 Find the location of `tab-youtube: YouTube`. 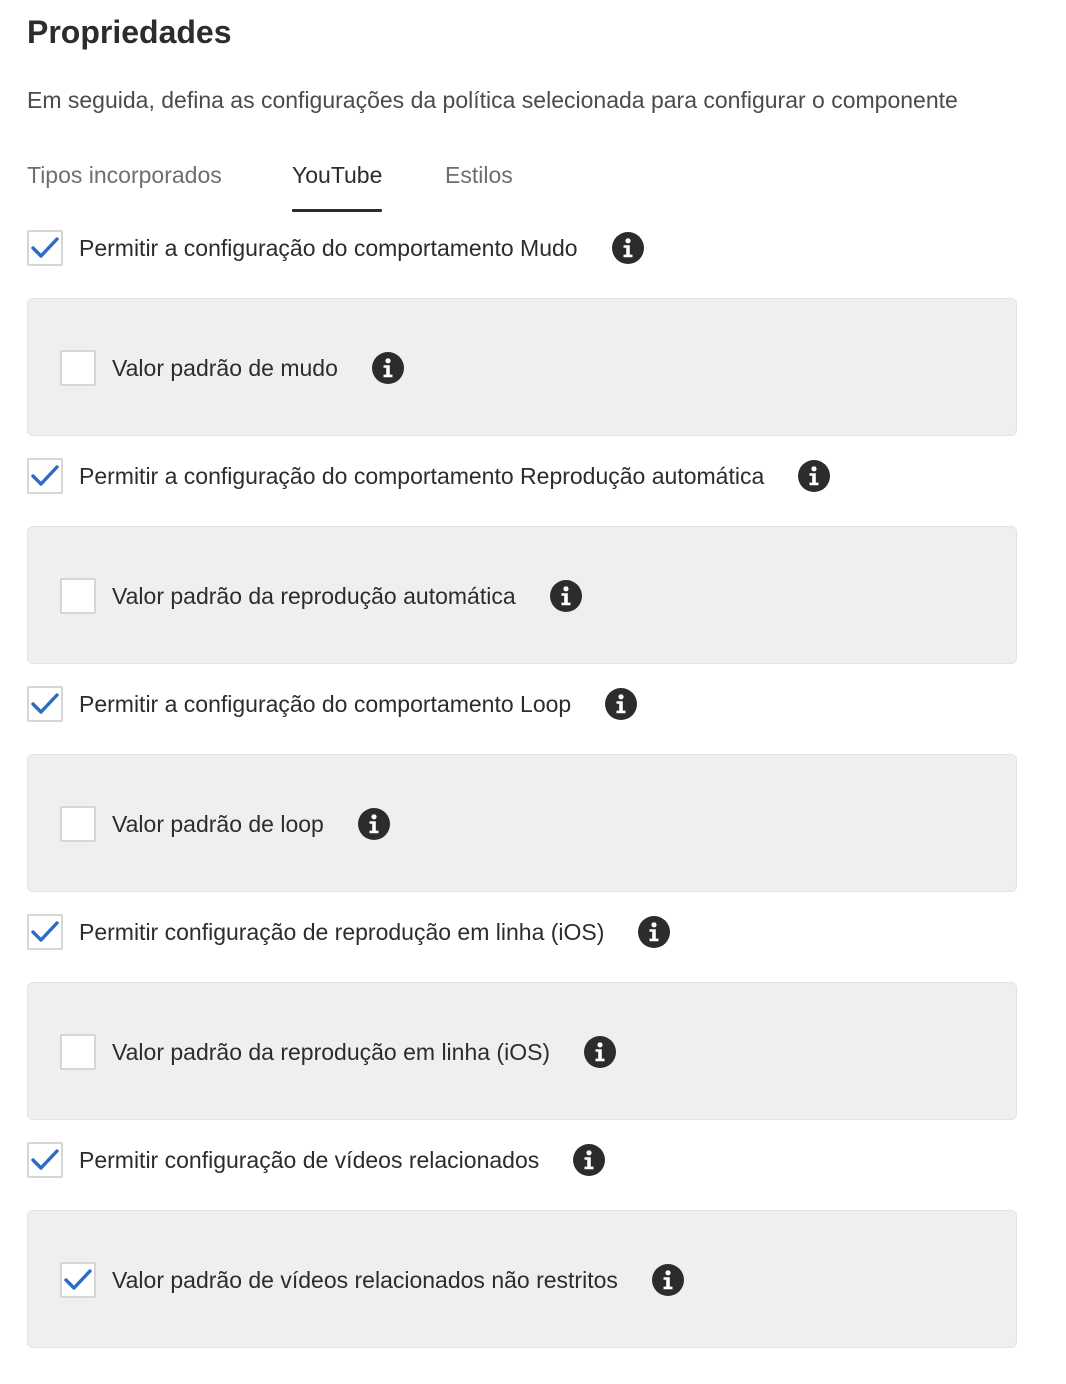

tab-youtube: YouTube is located at coordinates (337, 185).